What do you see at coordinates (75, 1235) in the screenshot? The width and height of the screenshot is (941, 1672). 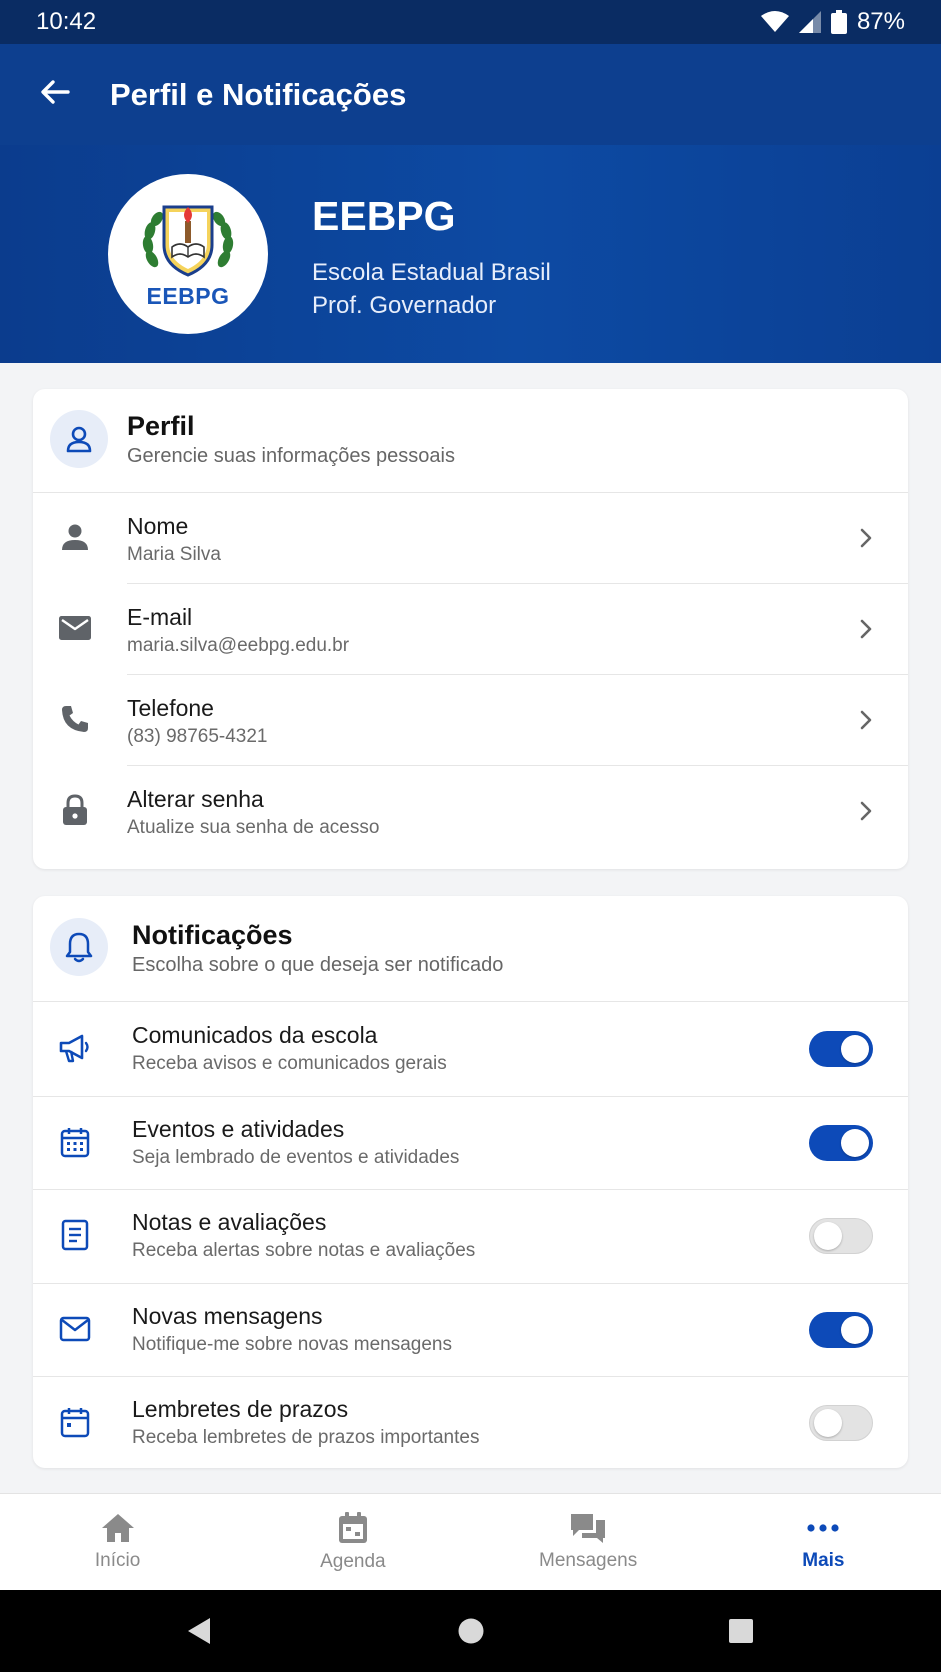 I see `document-icon` at bounding box center [75, 1235].